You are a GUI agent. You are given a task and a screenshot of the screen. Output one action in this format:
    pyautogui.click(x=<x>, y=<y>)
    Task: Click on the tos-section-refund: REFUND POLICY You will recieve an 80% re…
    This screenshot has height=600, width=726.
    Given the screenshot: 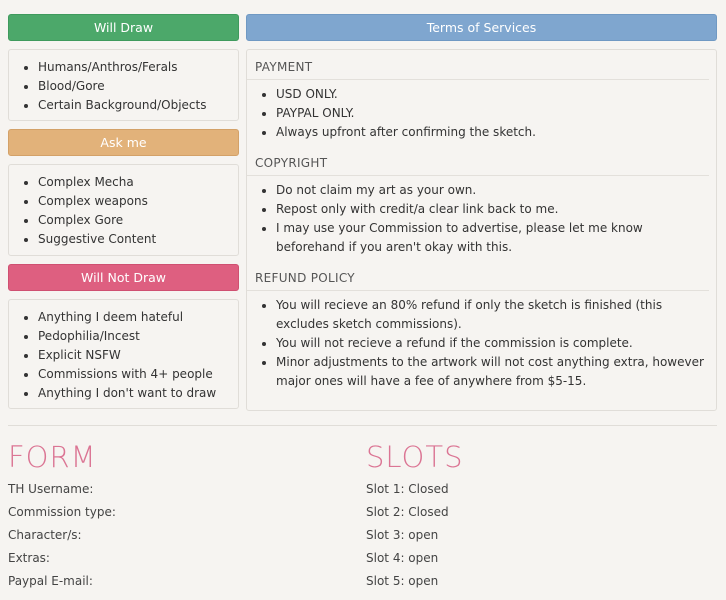 What is the action you would take?
    pyautogui.click(x=481, y=324)
    